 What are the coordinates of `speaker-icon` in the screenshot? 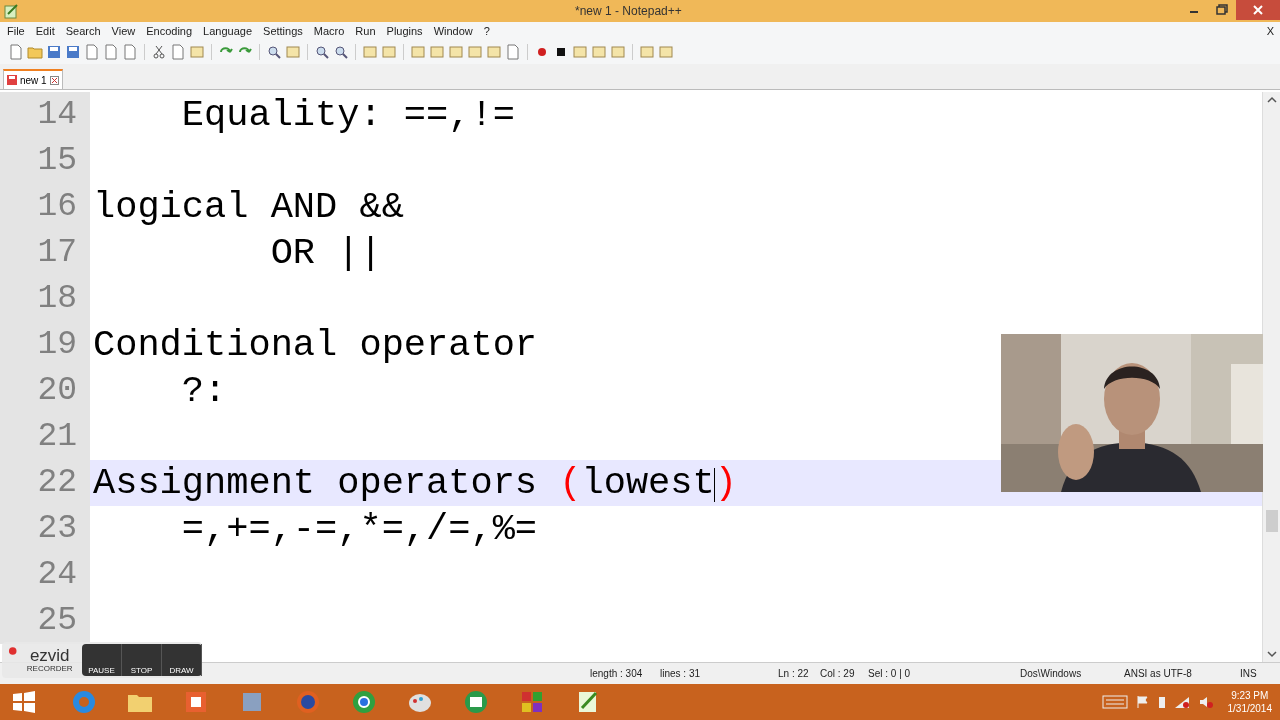 It's located at (1205, 702).